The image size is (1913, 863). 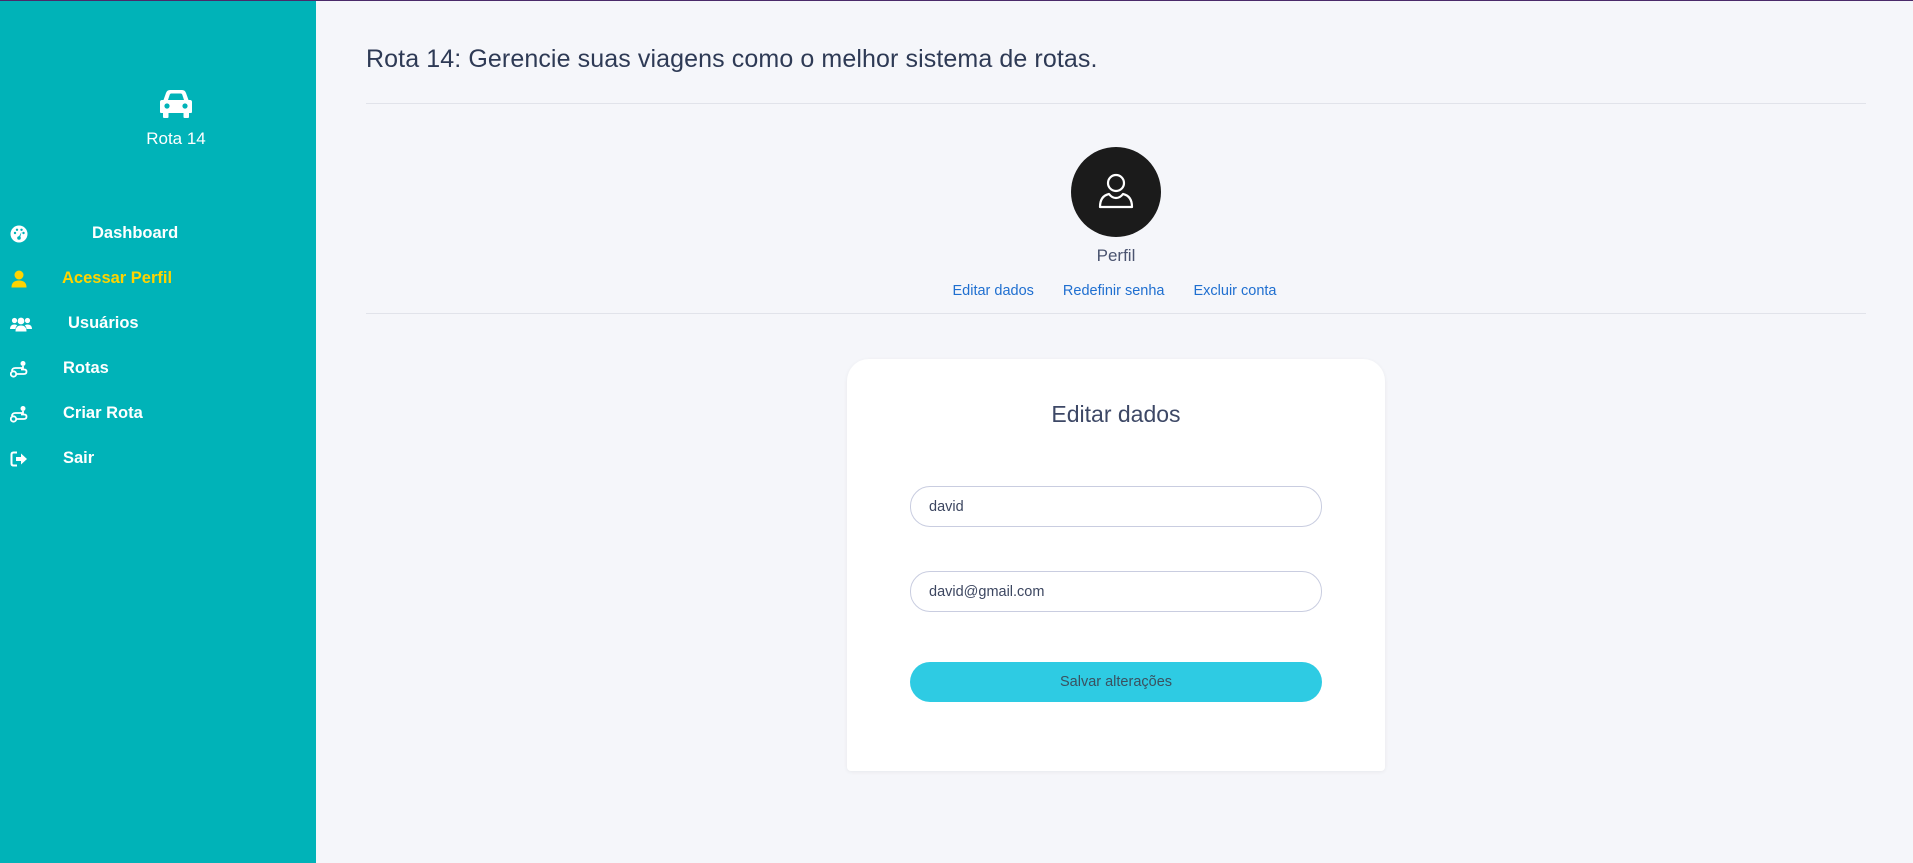 I want to click on sidebar-item-sair: Sair, so click(x=158, y=458).